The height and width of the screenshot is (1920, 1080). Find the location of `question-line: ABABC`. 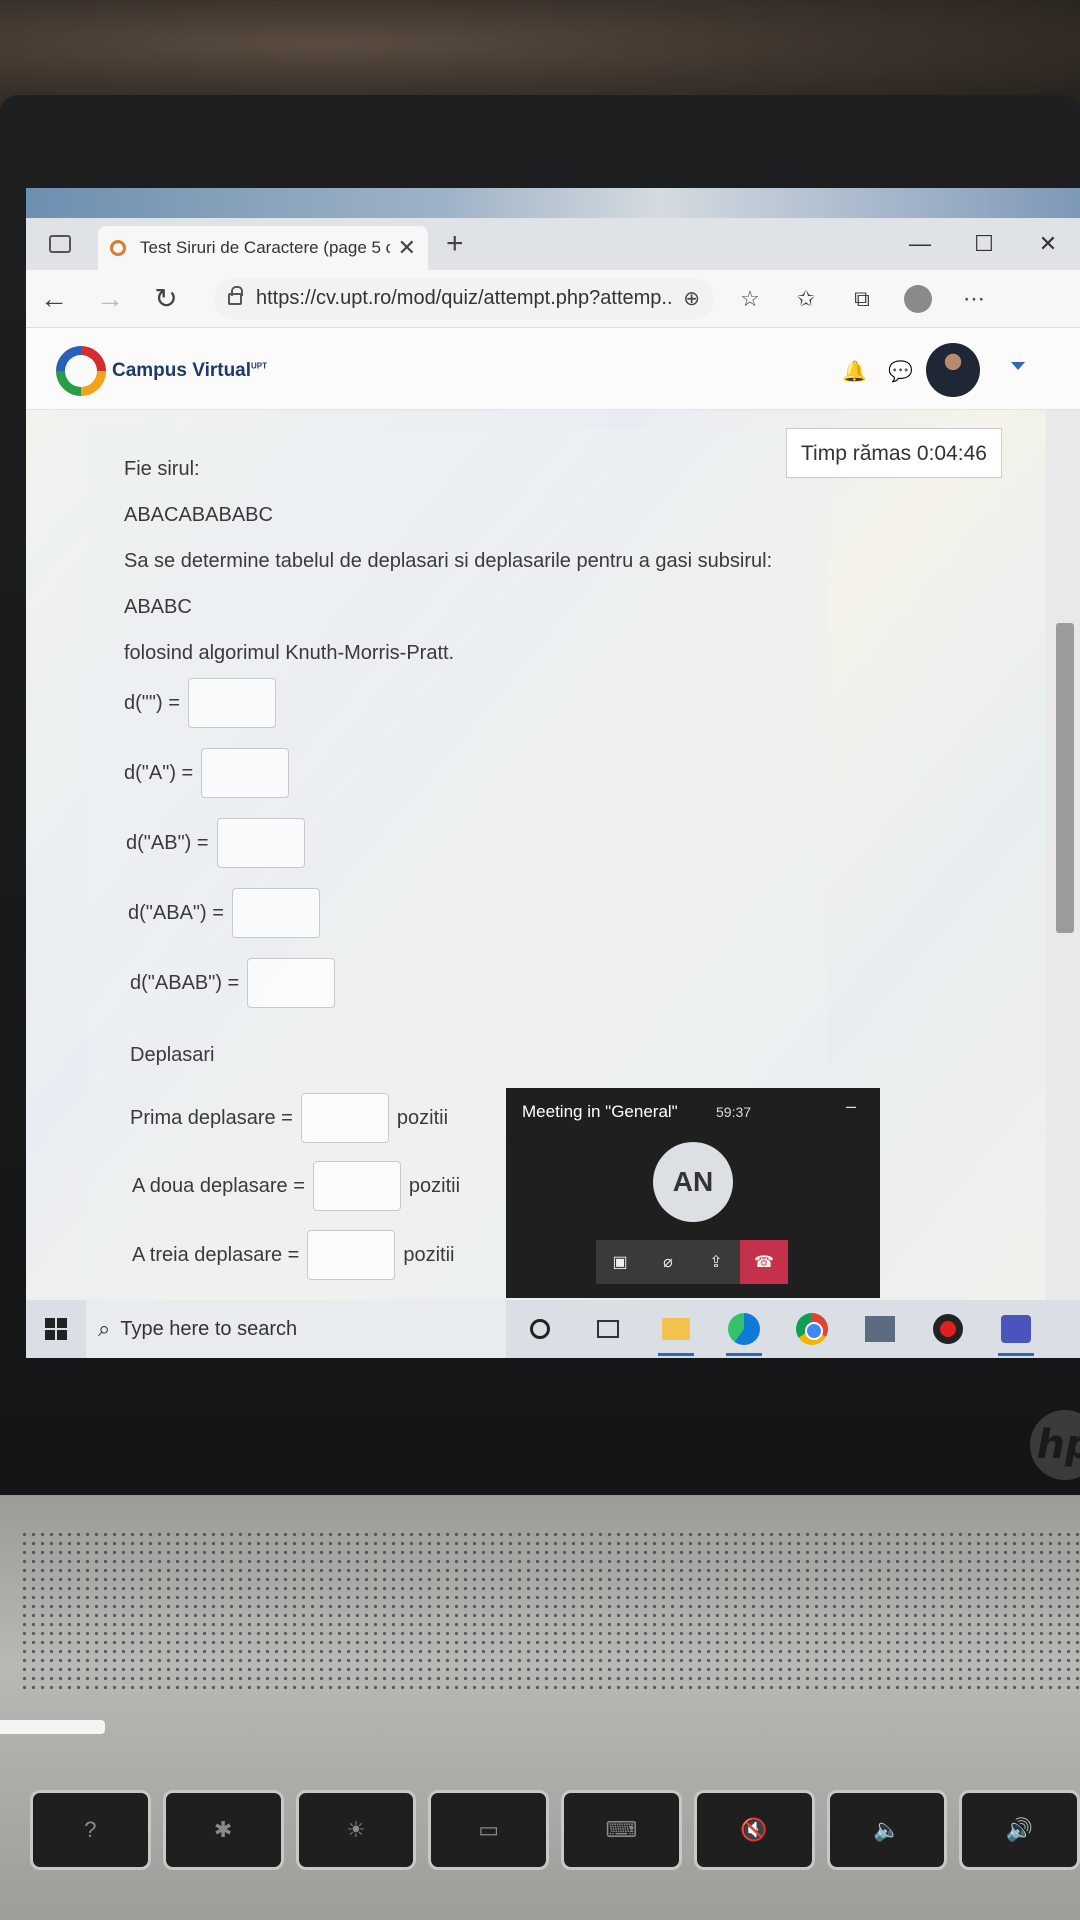

question-line: ABABC is located at coordinates (158, 607).